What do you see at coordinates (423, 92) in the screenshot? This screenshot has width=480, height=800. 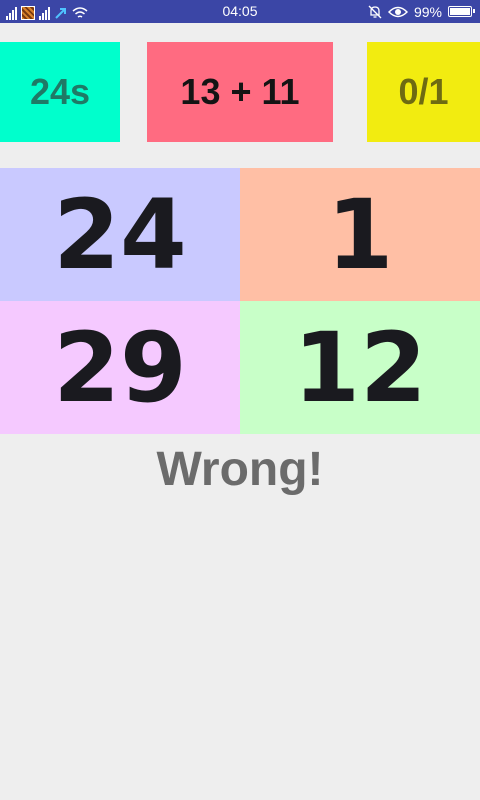 I see `score-display: 0/1` at bounding box center [423, 92].